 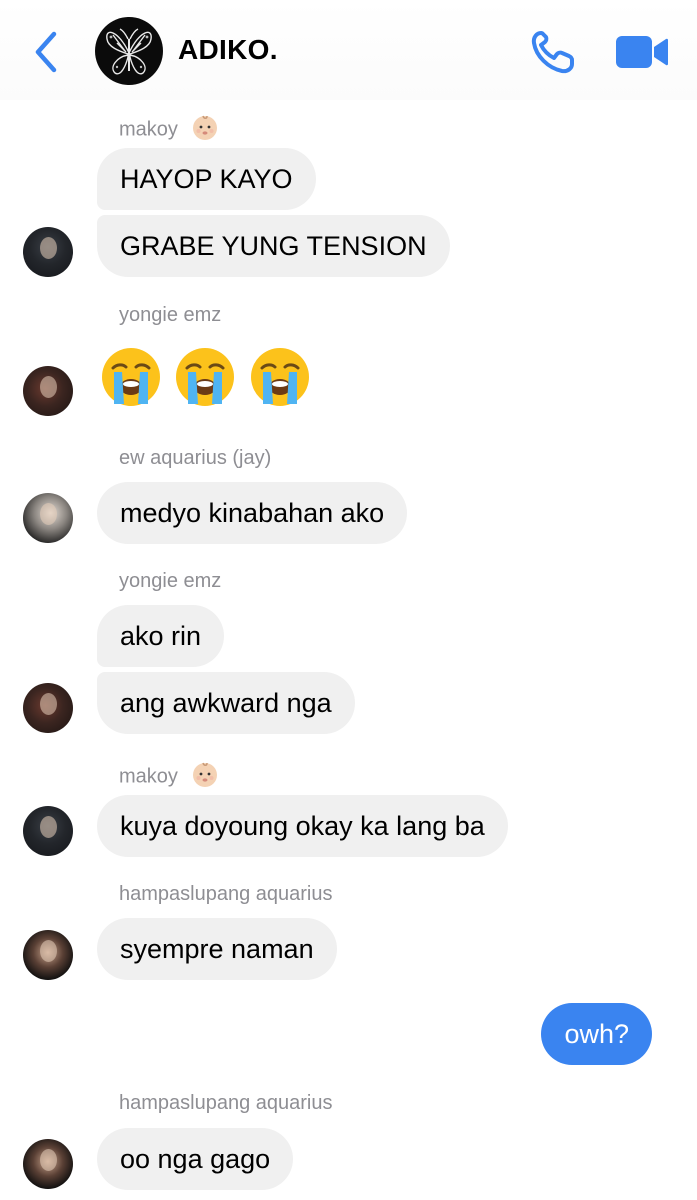 What do you see at coordinates (217, 949) in the screenshot?
I see `message-bubble: syempre naman` at bounding box center [217, 949].